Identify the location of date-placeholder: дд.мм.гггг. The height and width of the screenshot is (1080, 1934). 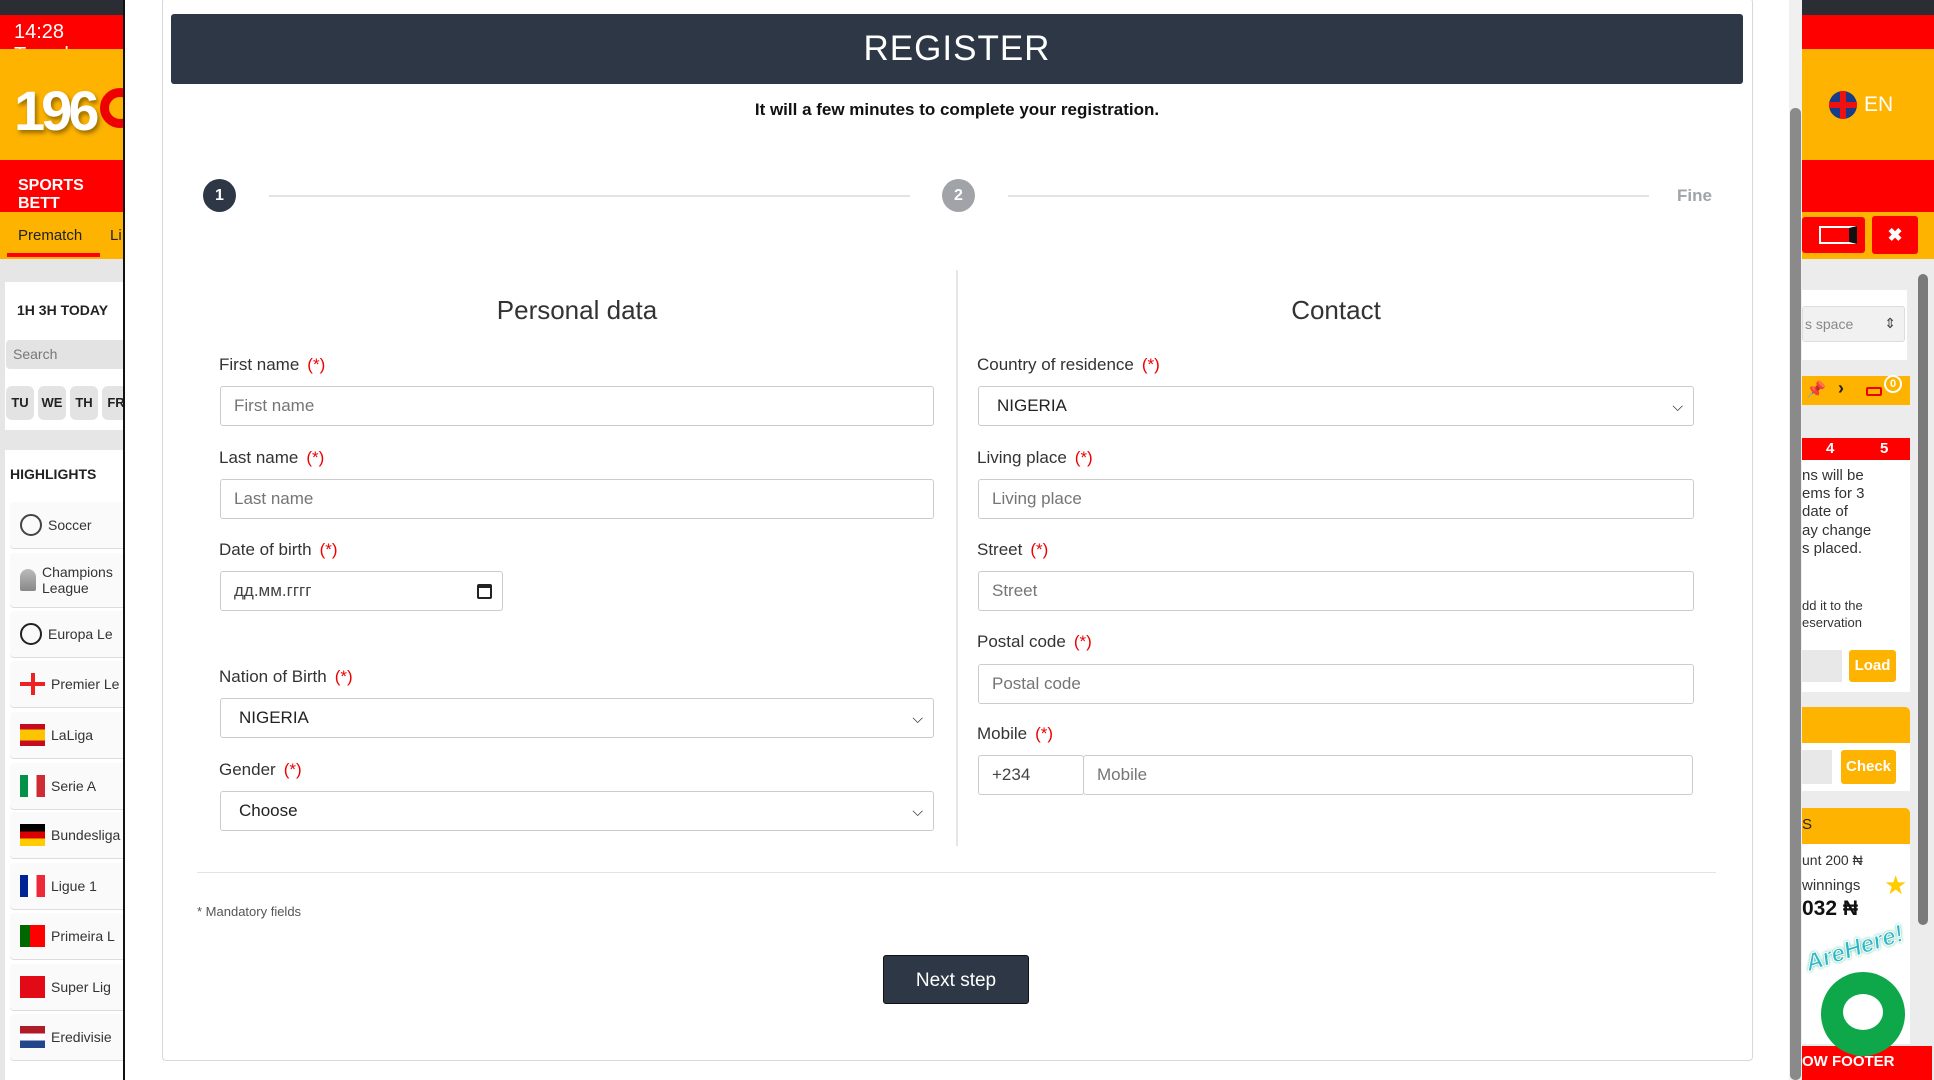
(273, 590).